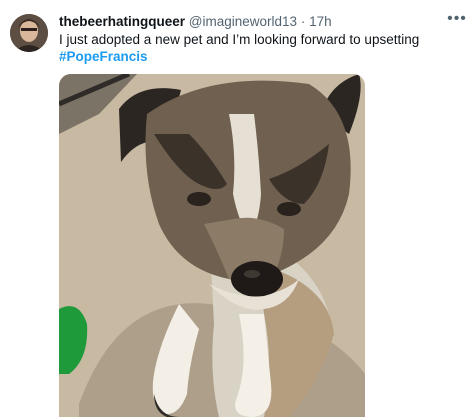 The image size is (474, 417). What do you see at coordinates (29, 33) in the screenshot?
I see `avatar` at bounding box center [29, 33].